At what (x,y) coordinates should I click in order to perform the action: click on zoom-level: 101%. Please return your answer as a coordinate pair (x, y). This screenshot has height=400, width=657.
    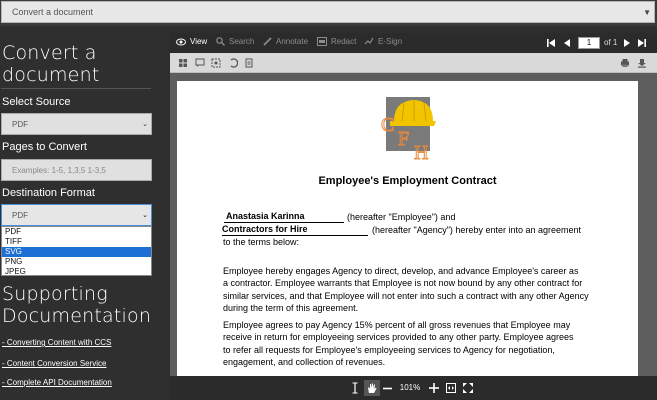
    Looking at the image, I should click on (410, 388).